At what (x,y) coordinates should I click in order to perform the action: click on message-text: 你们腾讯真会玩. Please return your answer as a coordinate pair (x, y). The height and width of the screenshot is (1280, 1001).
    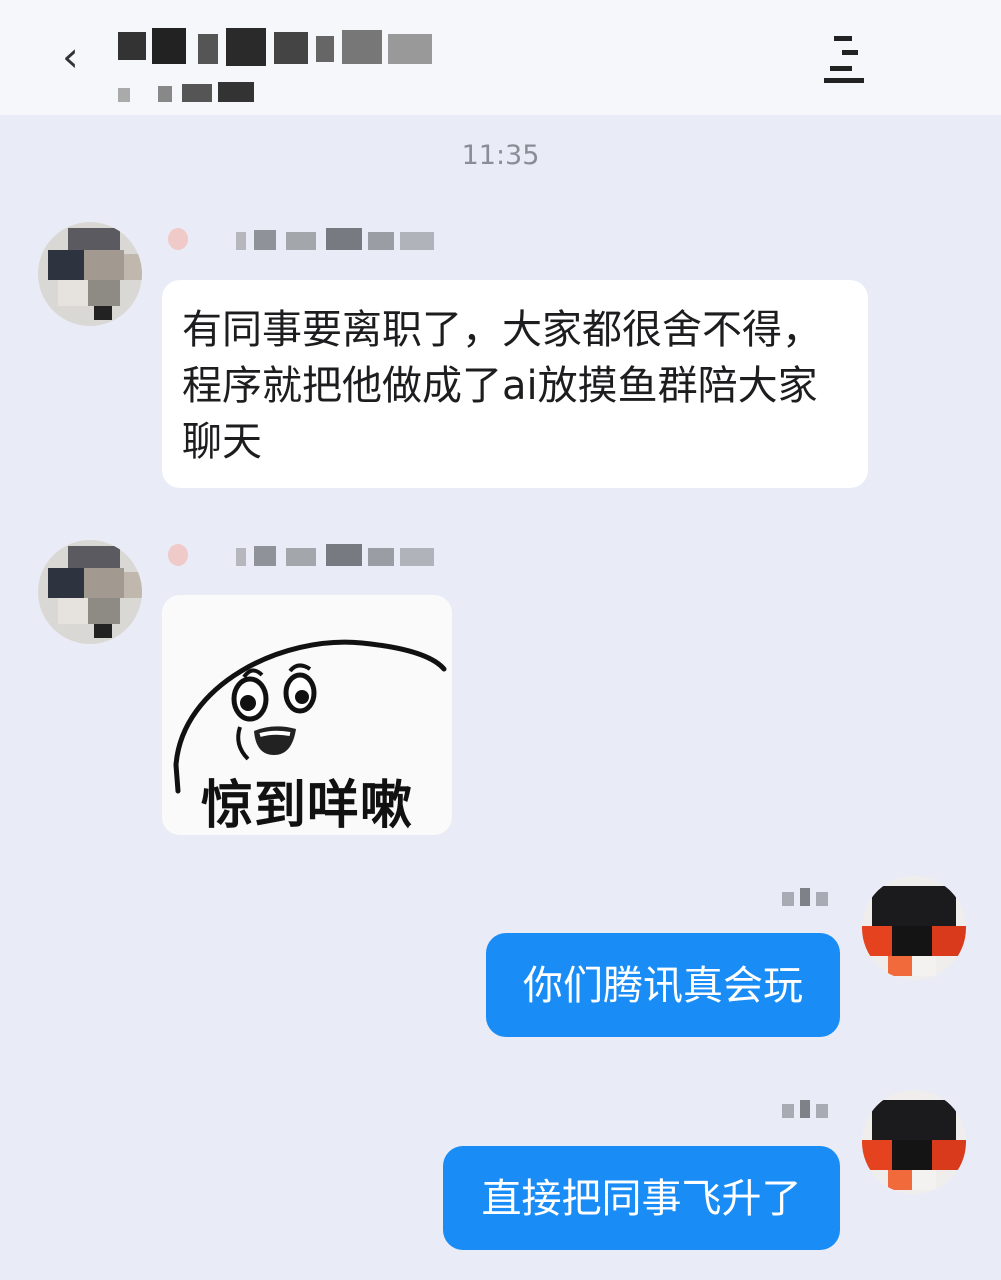
    Looking at the image, I should click on (663, 986).